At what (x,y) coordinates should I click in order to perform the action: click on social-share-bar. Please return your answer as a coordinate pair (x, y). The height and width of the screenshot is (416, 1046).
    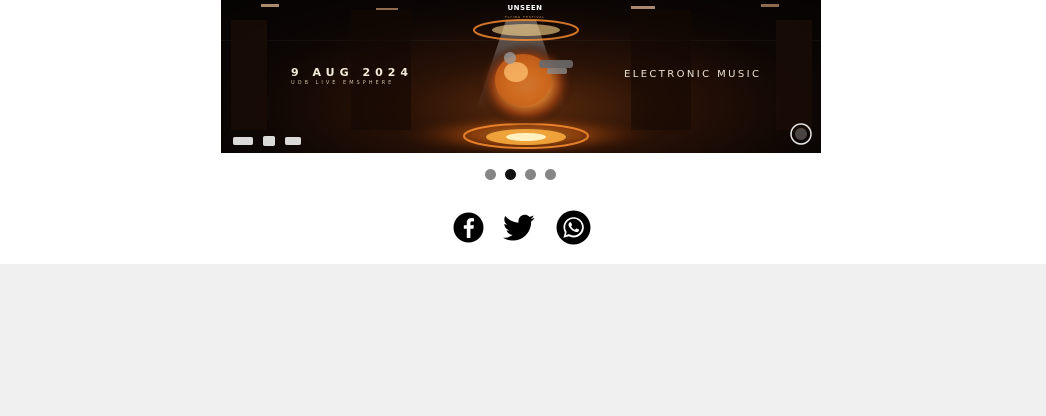
    Looking at the image, I should click on (522, 227).